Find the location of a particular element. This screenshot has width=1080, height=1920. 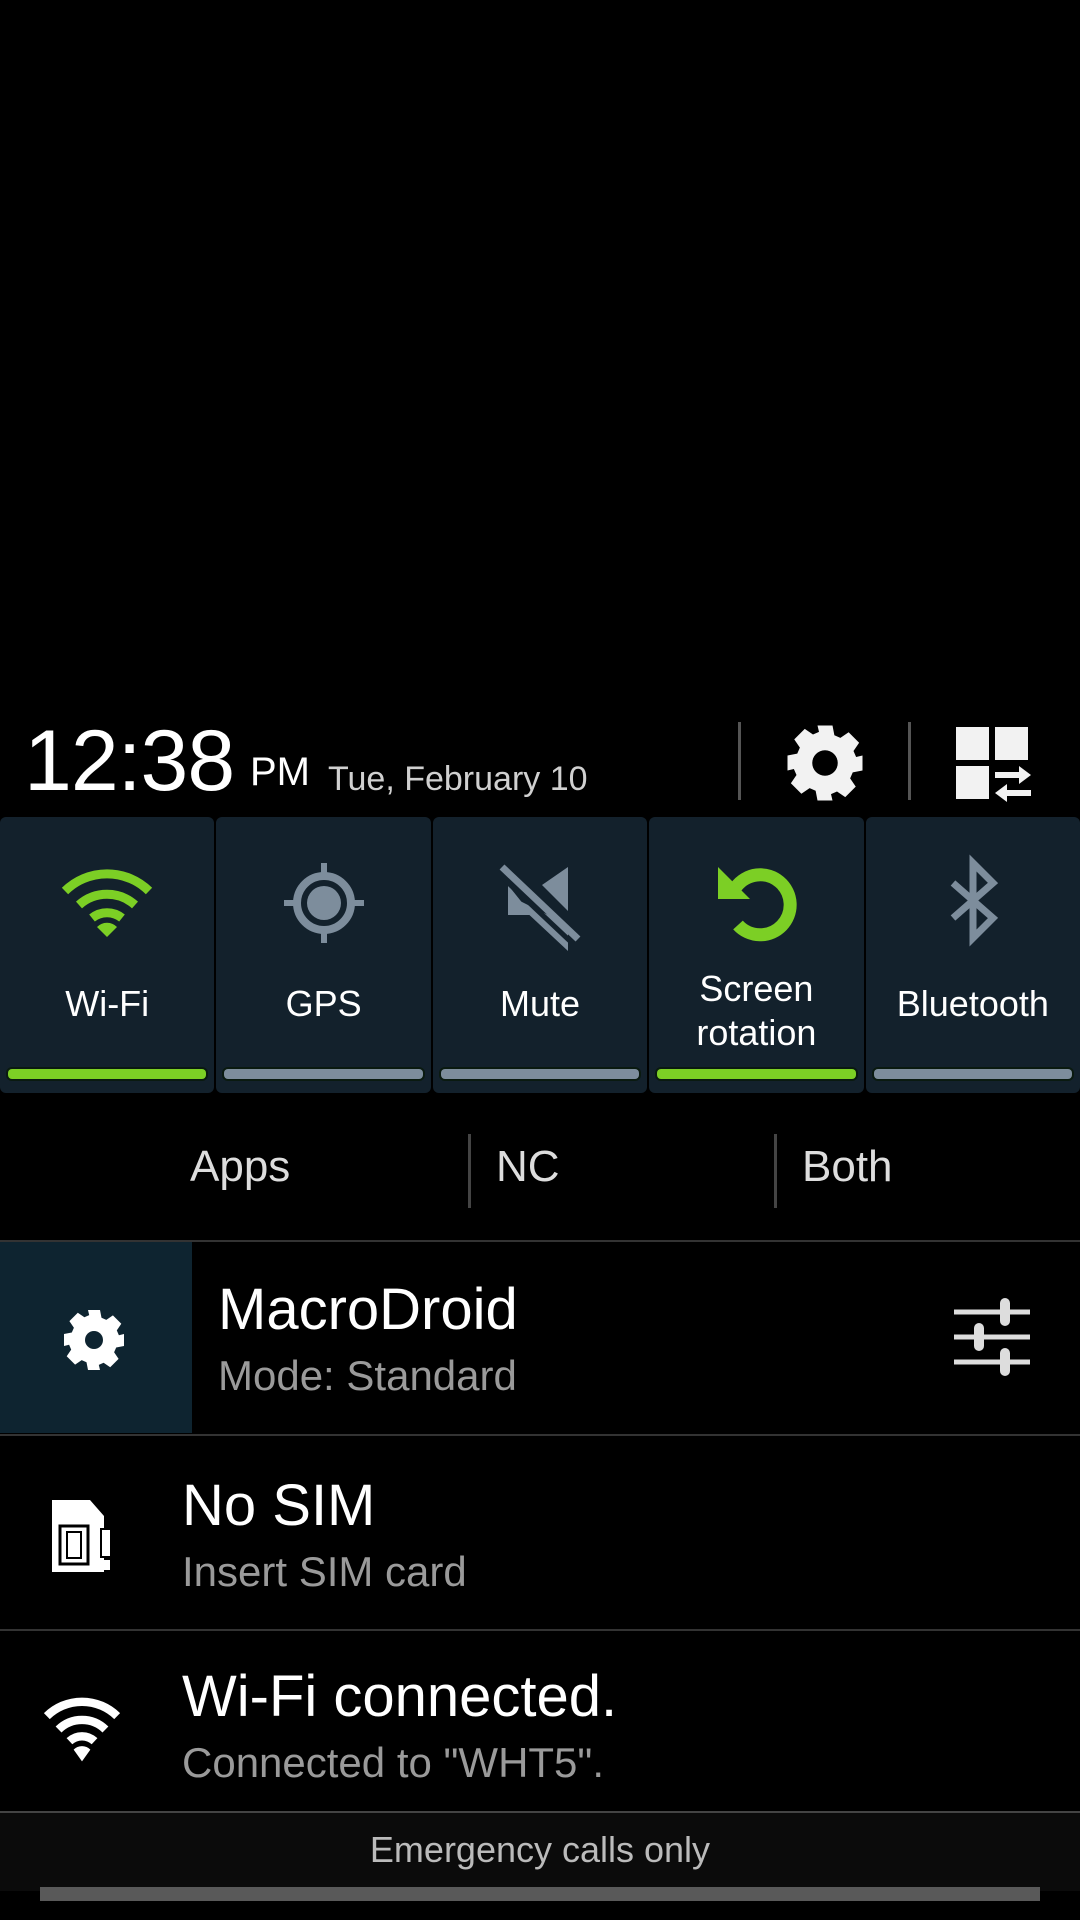

sim-card-alert-icon is located at coordinates (81, 1536).